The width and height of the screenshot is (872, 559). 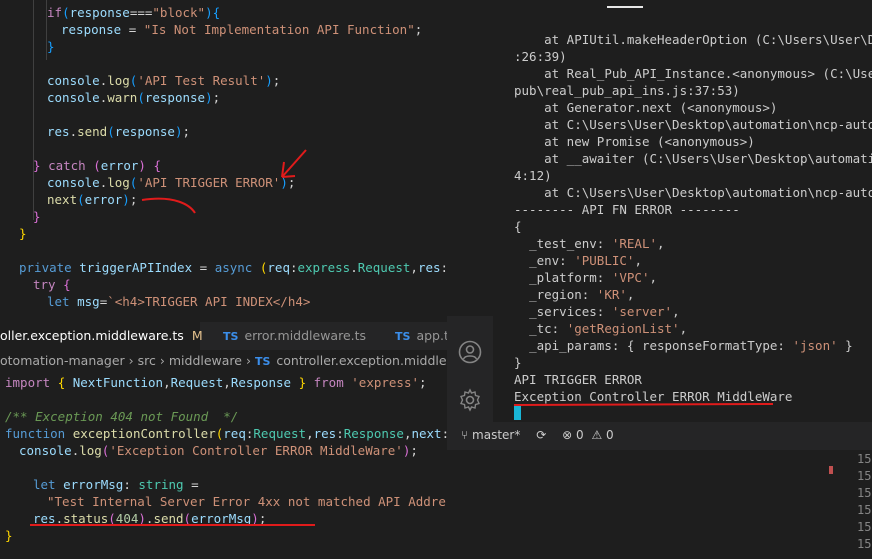 I want to click on tab-controller-exception: oller.exception.middleware.ts M, so click(x=101, y=336).